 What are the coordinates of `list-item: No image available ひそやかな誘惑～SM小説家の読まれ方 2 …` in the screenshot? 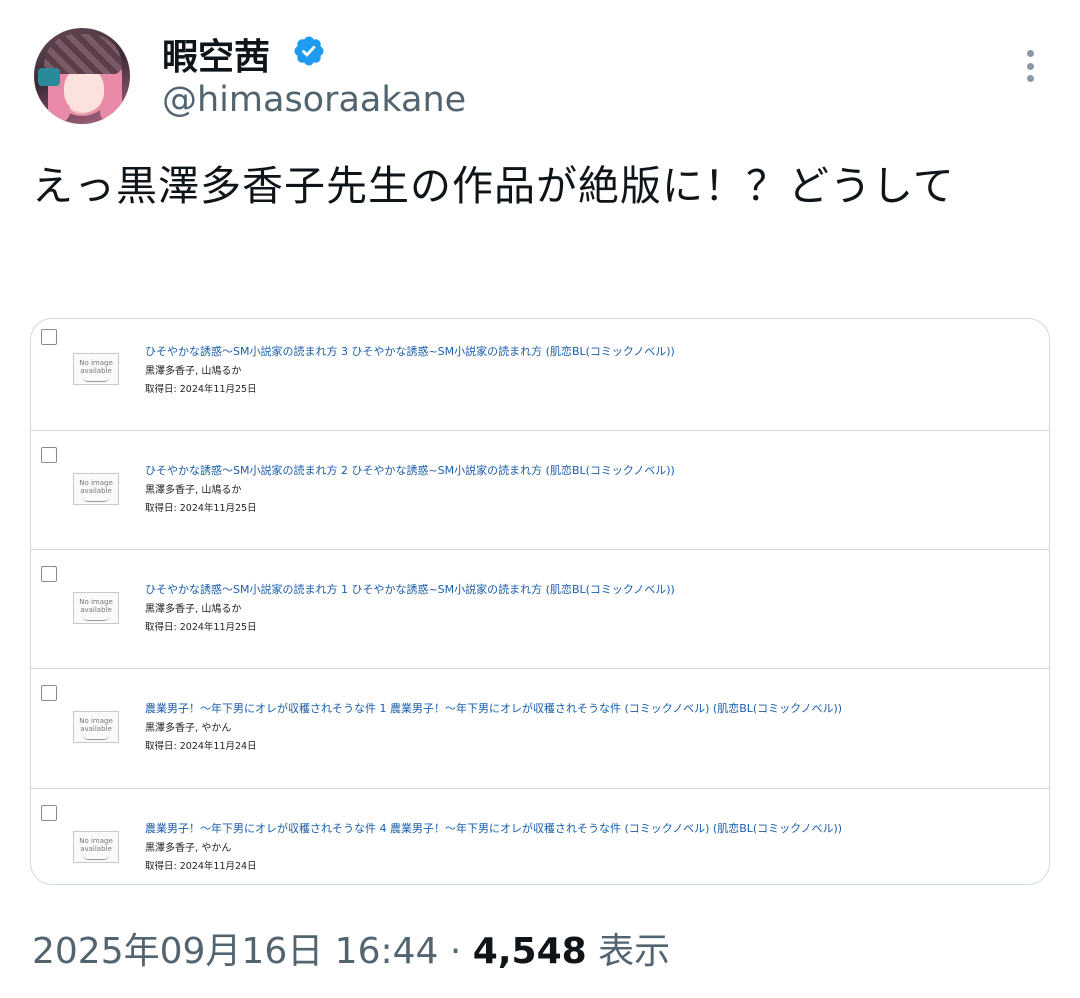 It's located at (540, 490).